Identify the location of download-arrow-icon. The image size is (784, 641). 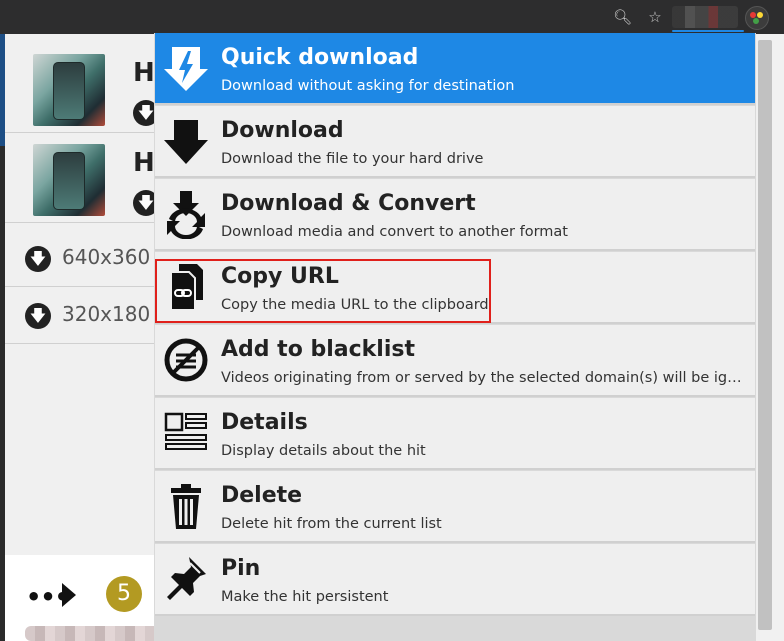
(186, 142).